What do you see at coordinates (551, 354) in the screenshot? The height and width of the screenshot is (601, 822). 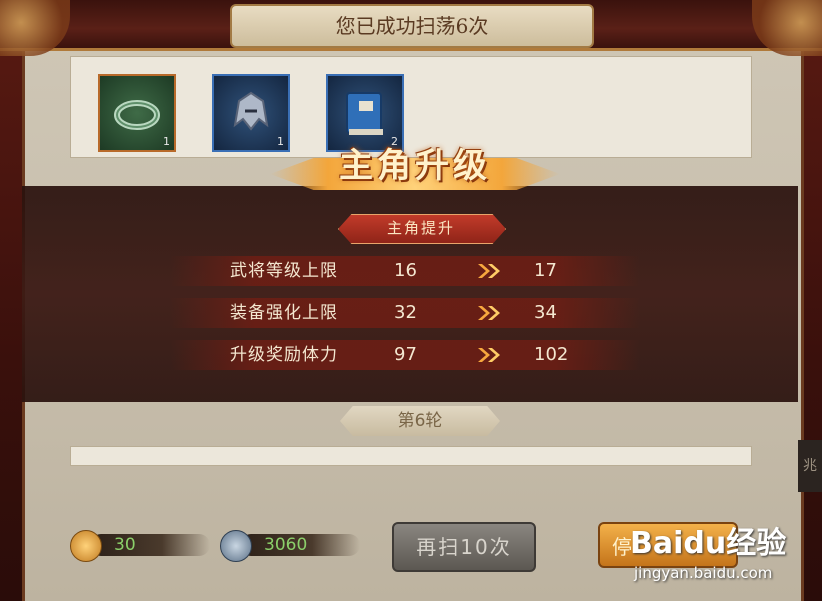 I see `stat-new-value: 102` at bounding box center [551, 354].